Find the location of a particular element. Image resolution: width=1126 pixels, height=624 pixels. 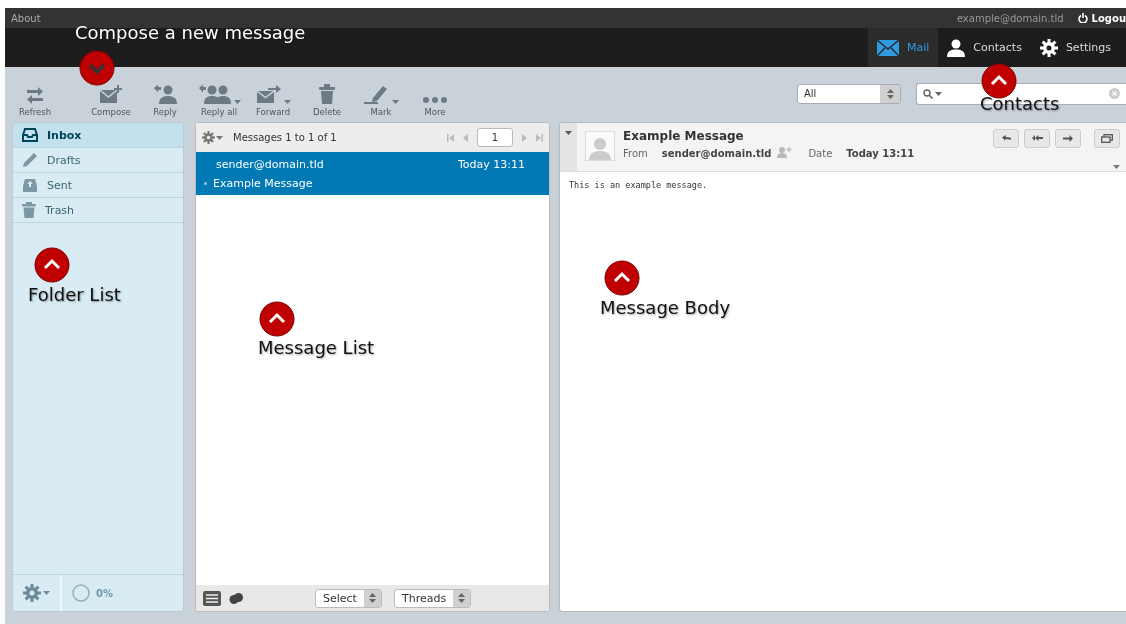

person-icon is located at coordinates (956, 47).